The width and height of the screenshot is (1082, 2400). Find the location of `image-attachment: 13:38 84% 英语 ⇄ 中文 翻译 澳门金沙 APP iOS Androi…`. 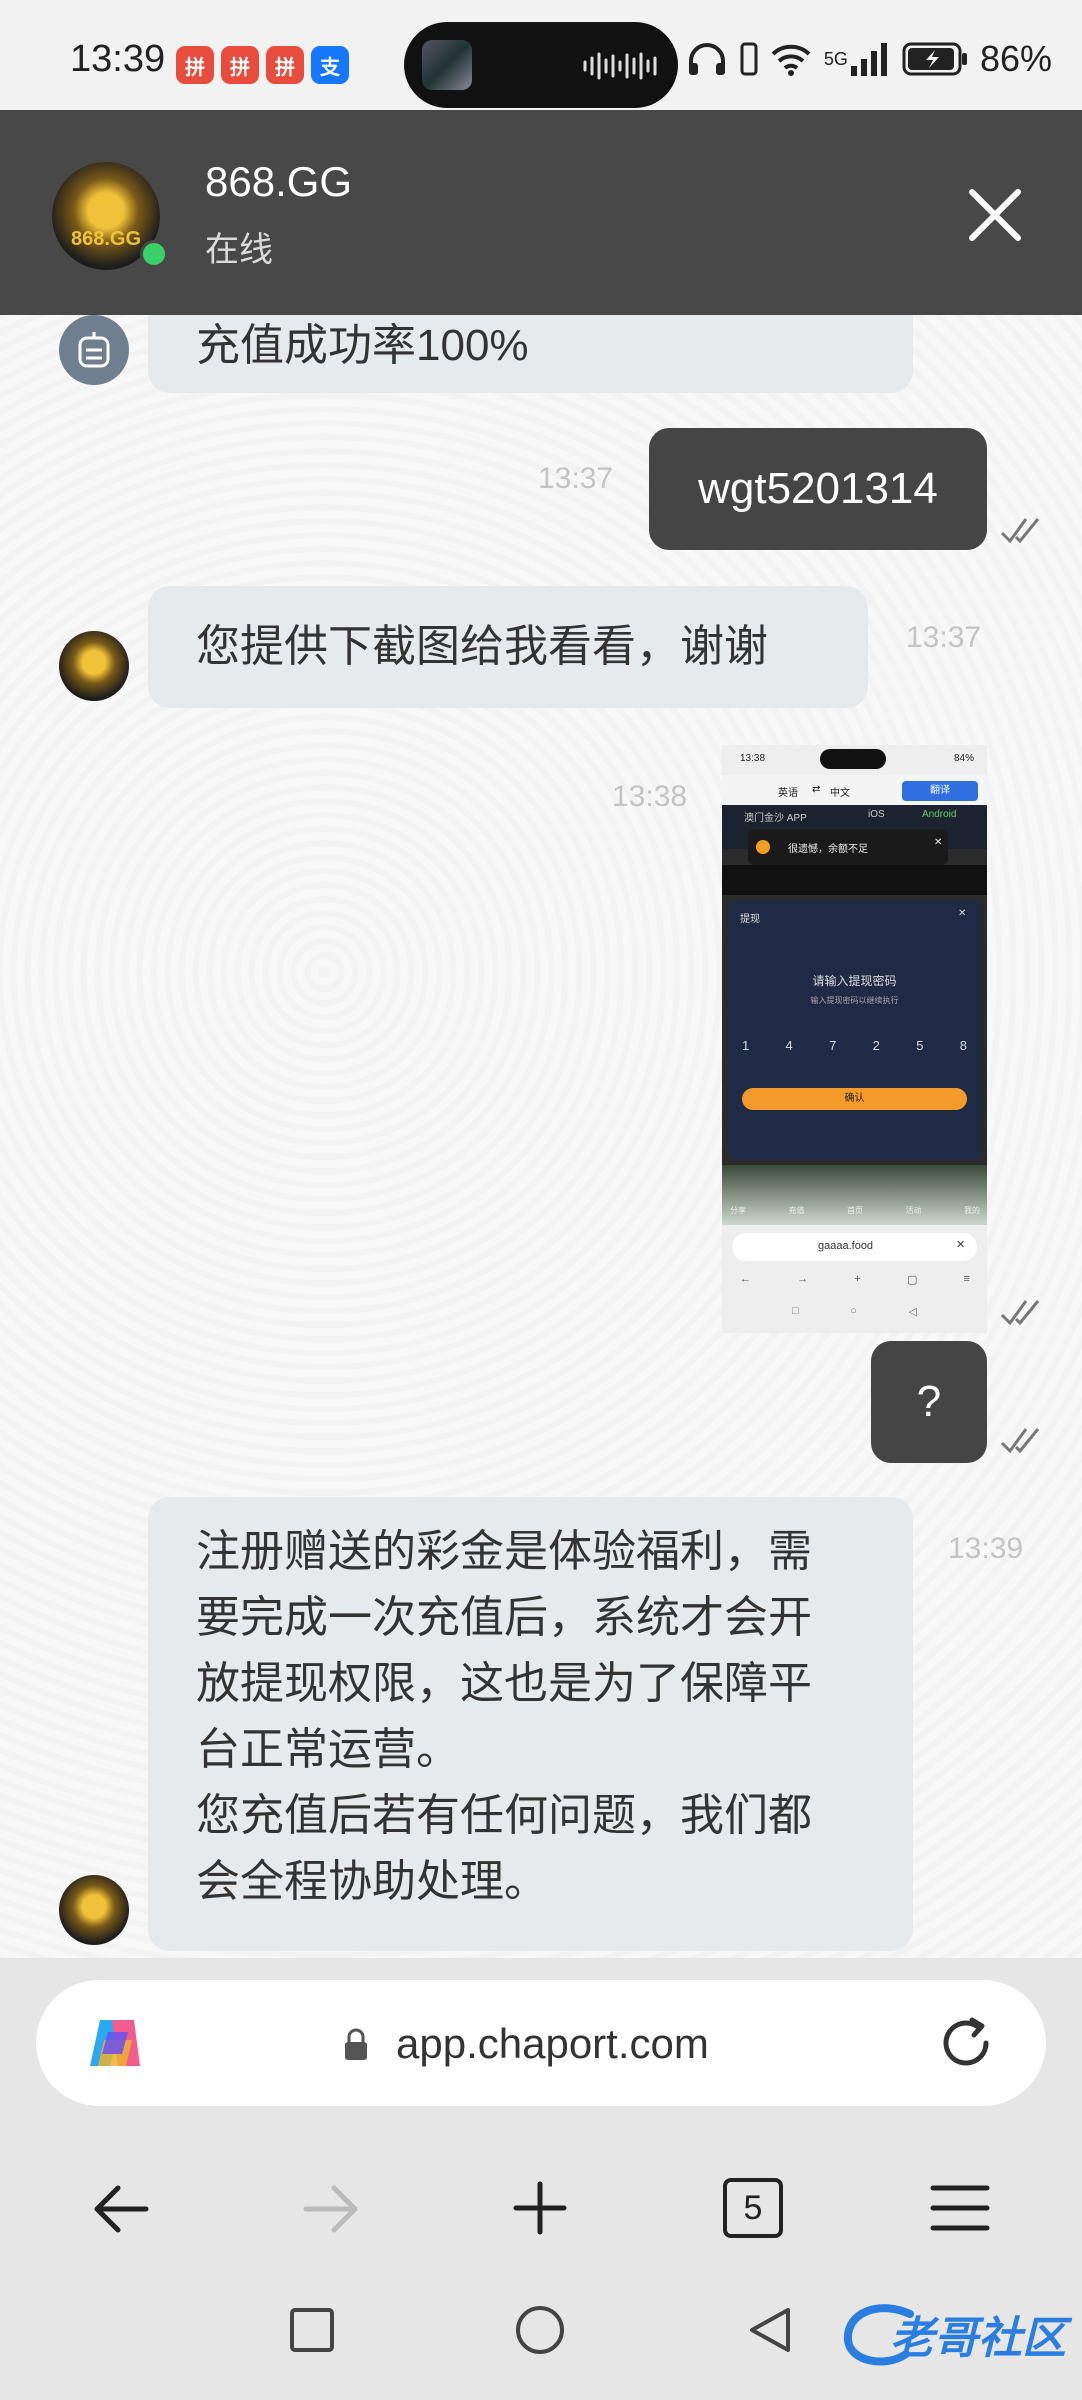

image-attachment: 13:38 84% 英语 ⇄ 中文 翻译 澳门金沙 APP iOS Androi… is located at coordinates (854, 1039).